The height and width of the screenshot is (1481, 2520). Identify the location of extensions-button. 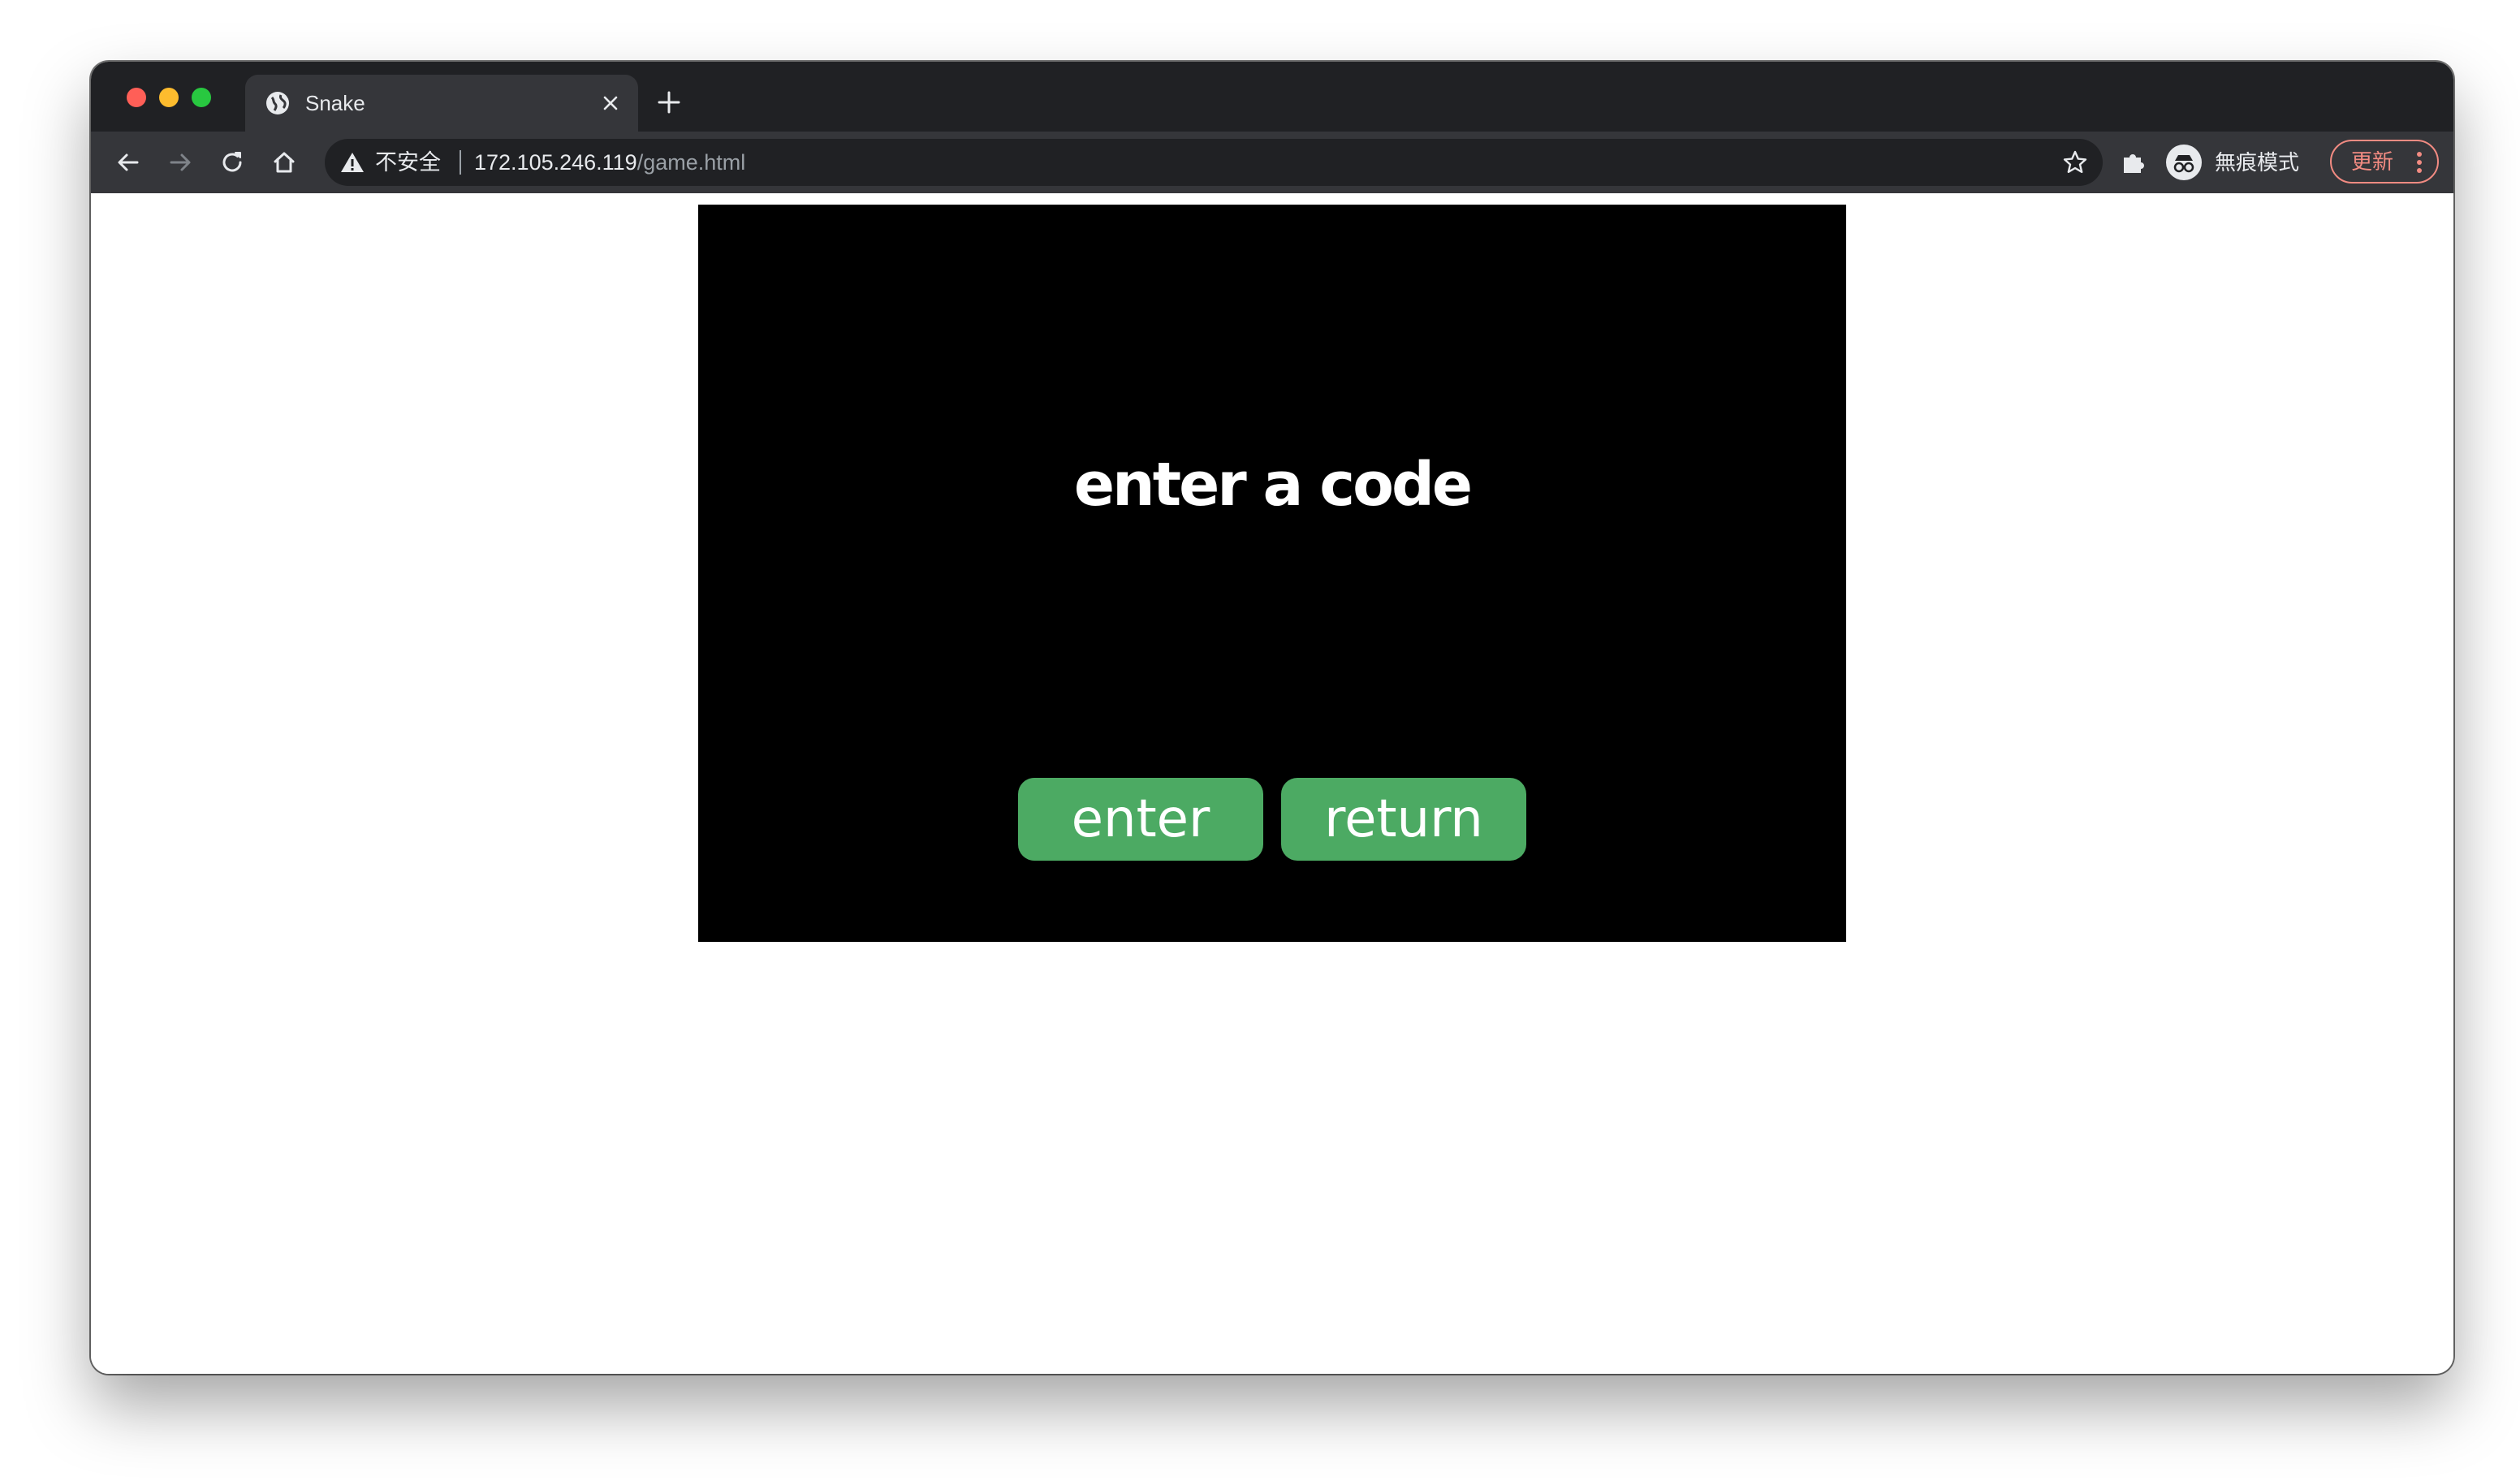
(2133, 162).